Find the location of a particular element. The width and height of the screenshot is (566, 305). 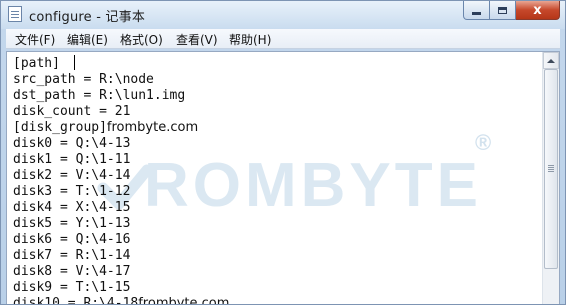

text-line: disk_count = 21 is located at coordinates (72, 111).